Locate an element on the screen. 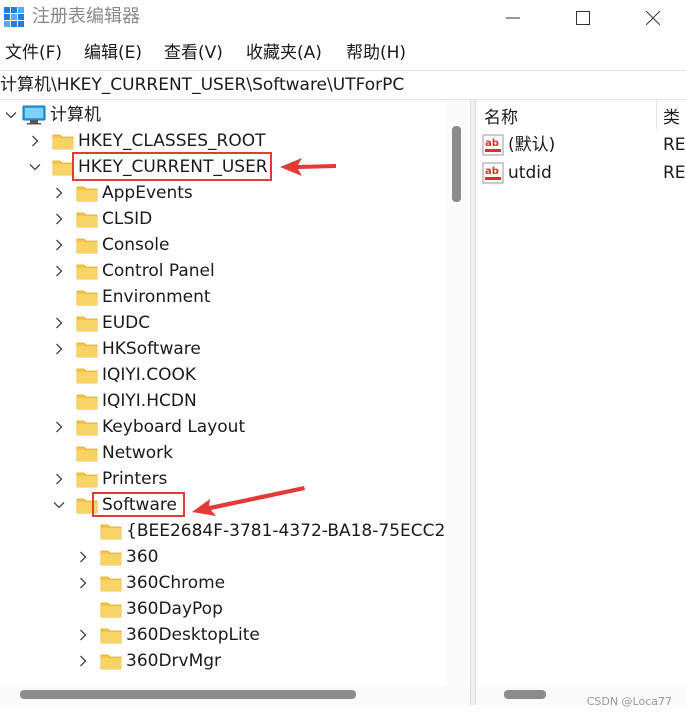  minimize-button is located at coordinates (513, 18).